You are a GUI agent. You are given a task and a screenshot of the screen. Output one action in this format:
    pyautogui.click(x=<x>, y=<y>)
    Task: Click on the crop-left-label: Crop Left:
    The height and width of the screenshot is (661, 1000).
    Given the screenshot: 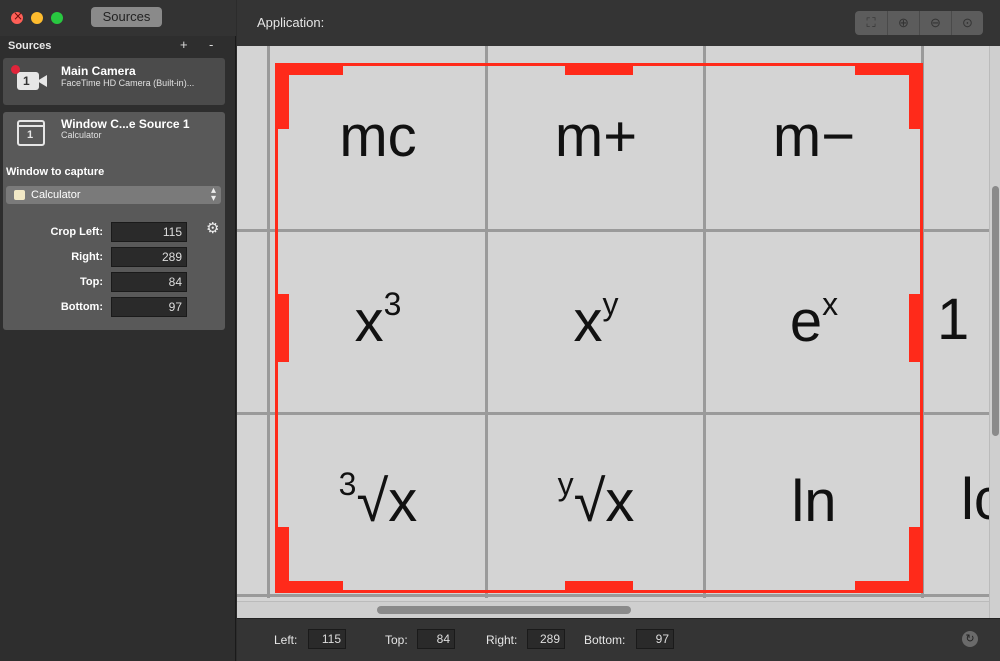 What is the action you would take?
    pyautogui.click(x=76, y=232)
    